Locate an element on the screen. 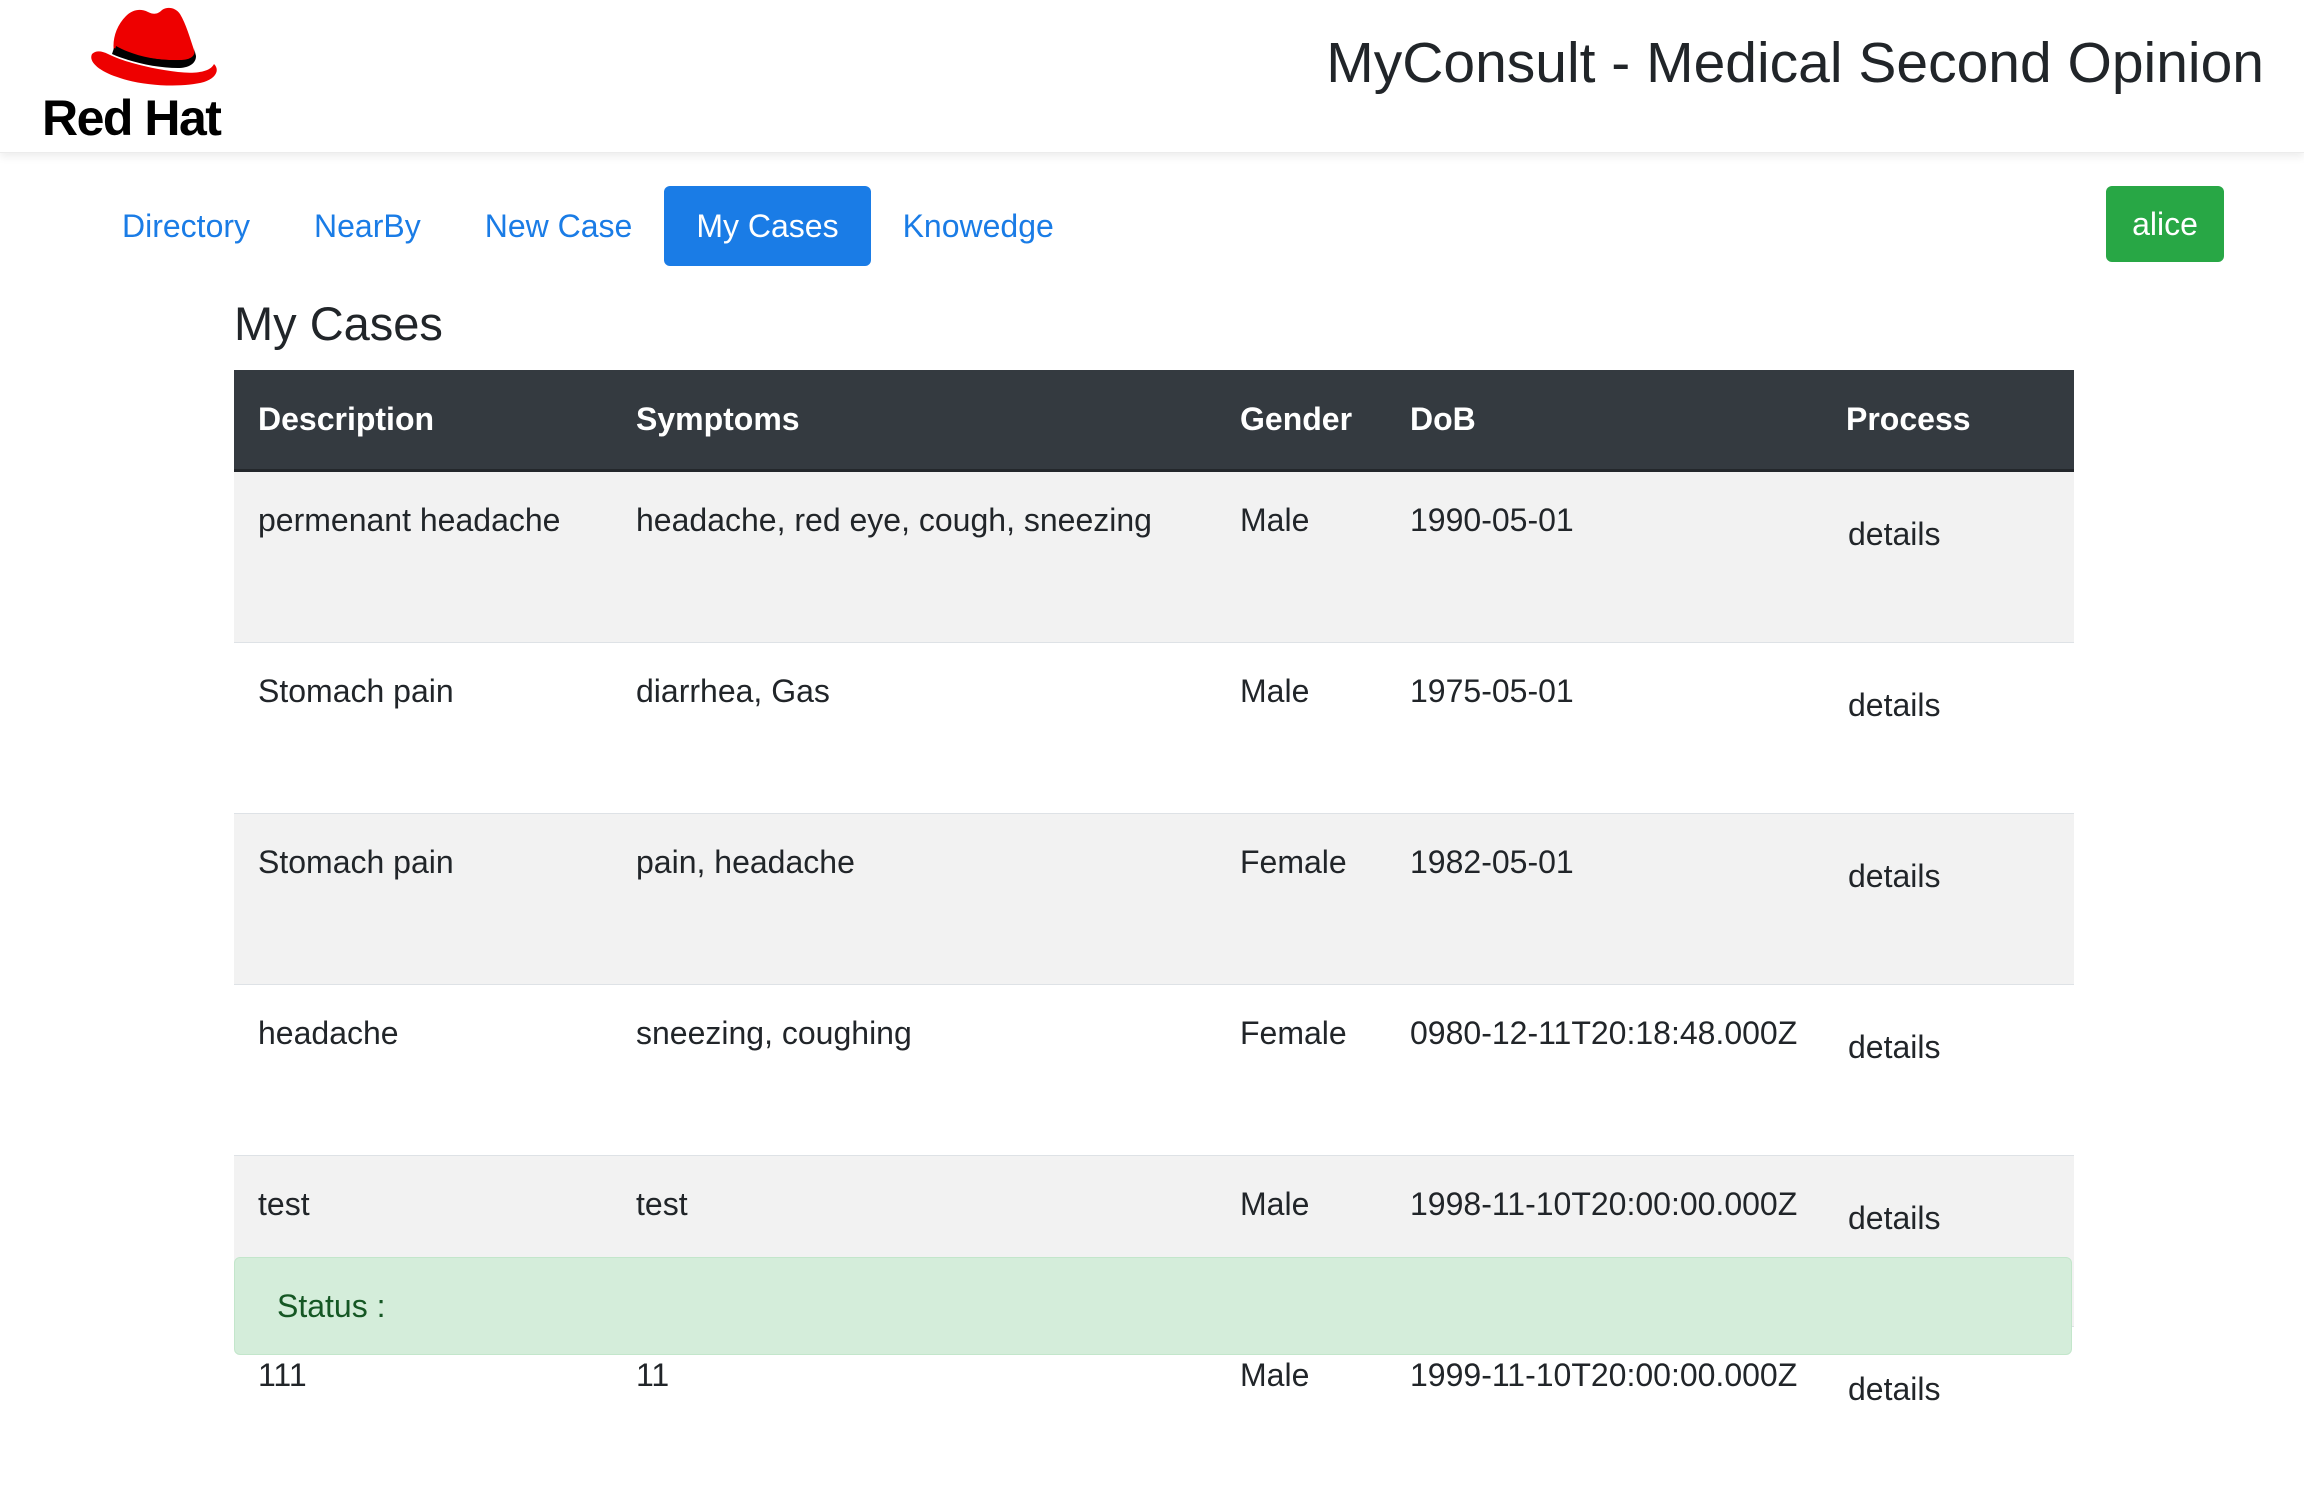 The image size is (2304, 1497). column-header-gender: Gender is located at coordinates (1301, 421).